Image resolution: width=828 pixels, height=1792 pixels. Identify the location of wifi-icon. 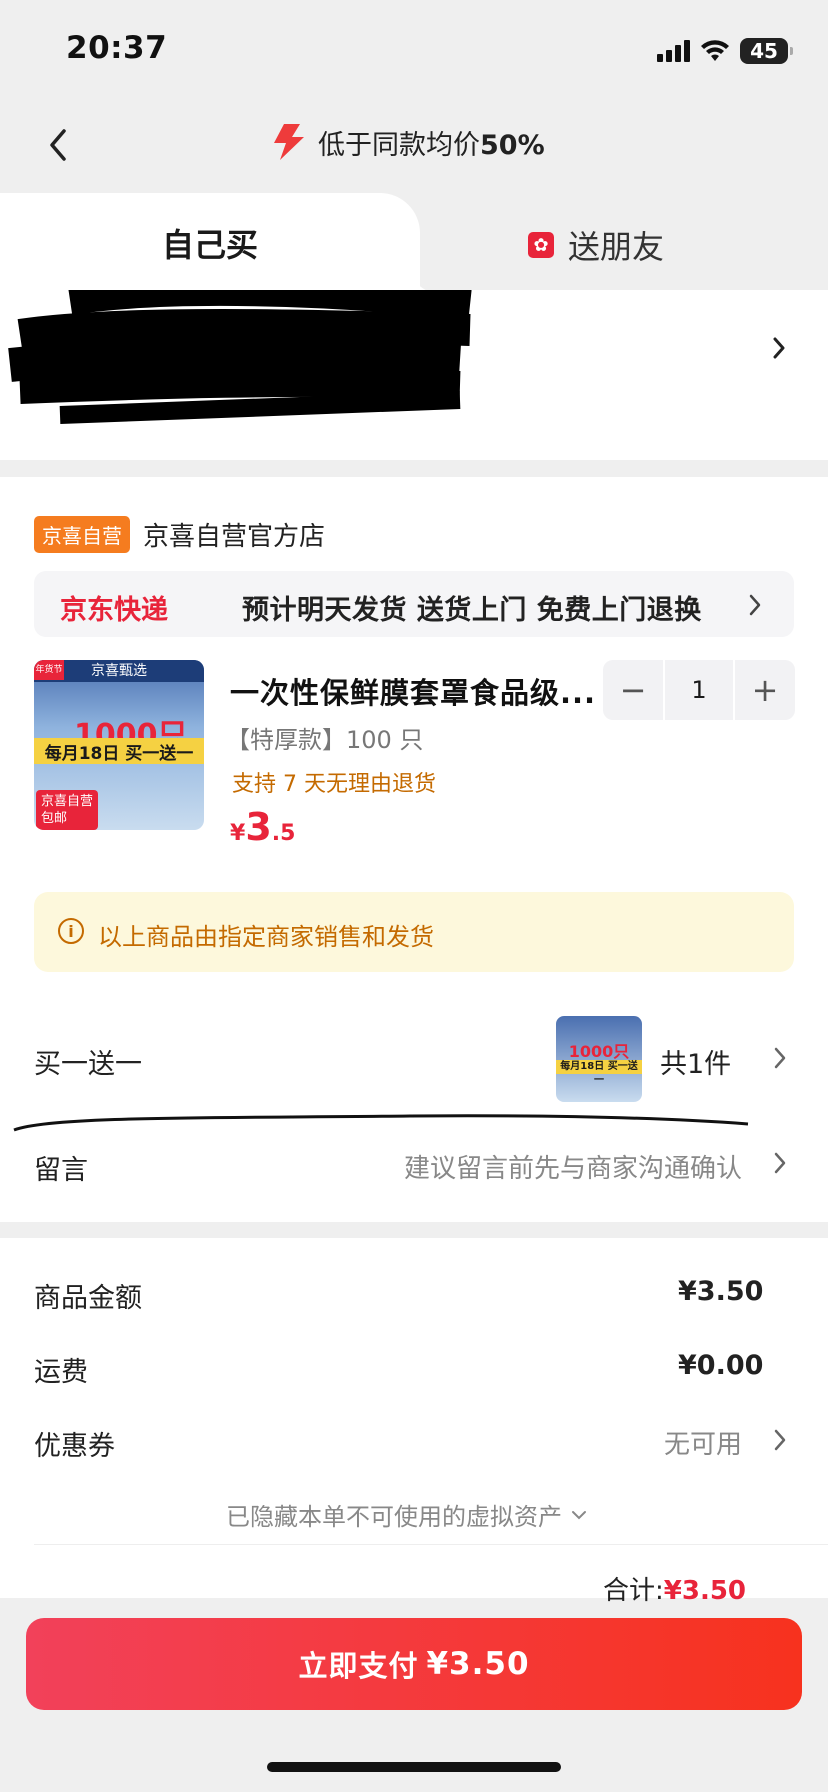
(715, 50).